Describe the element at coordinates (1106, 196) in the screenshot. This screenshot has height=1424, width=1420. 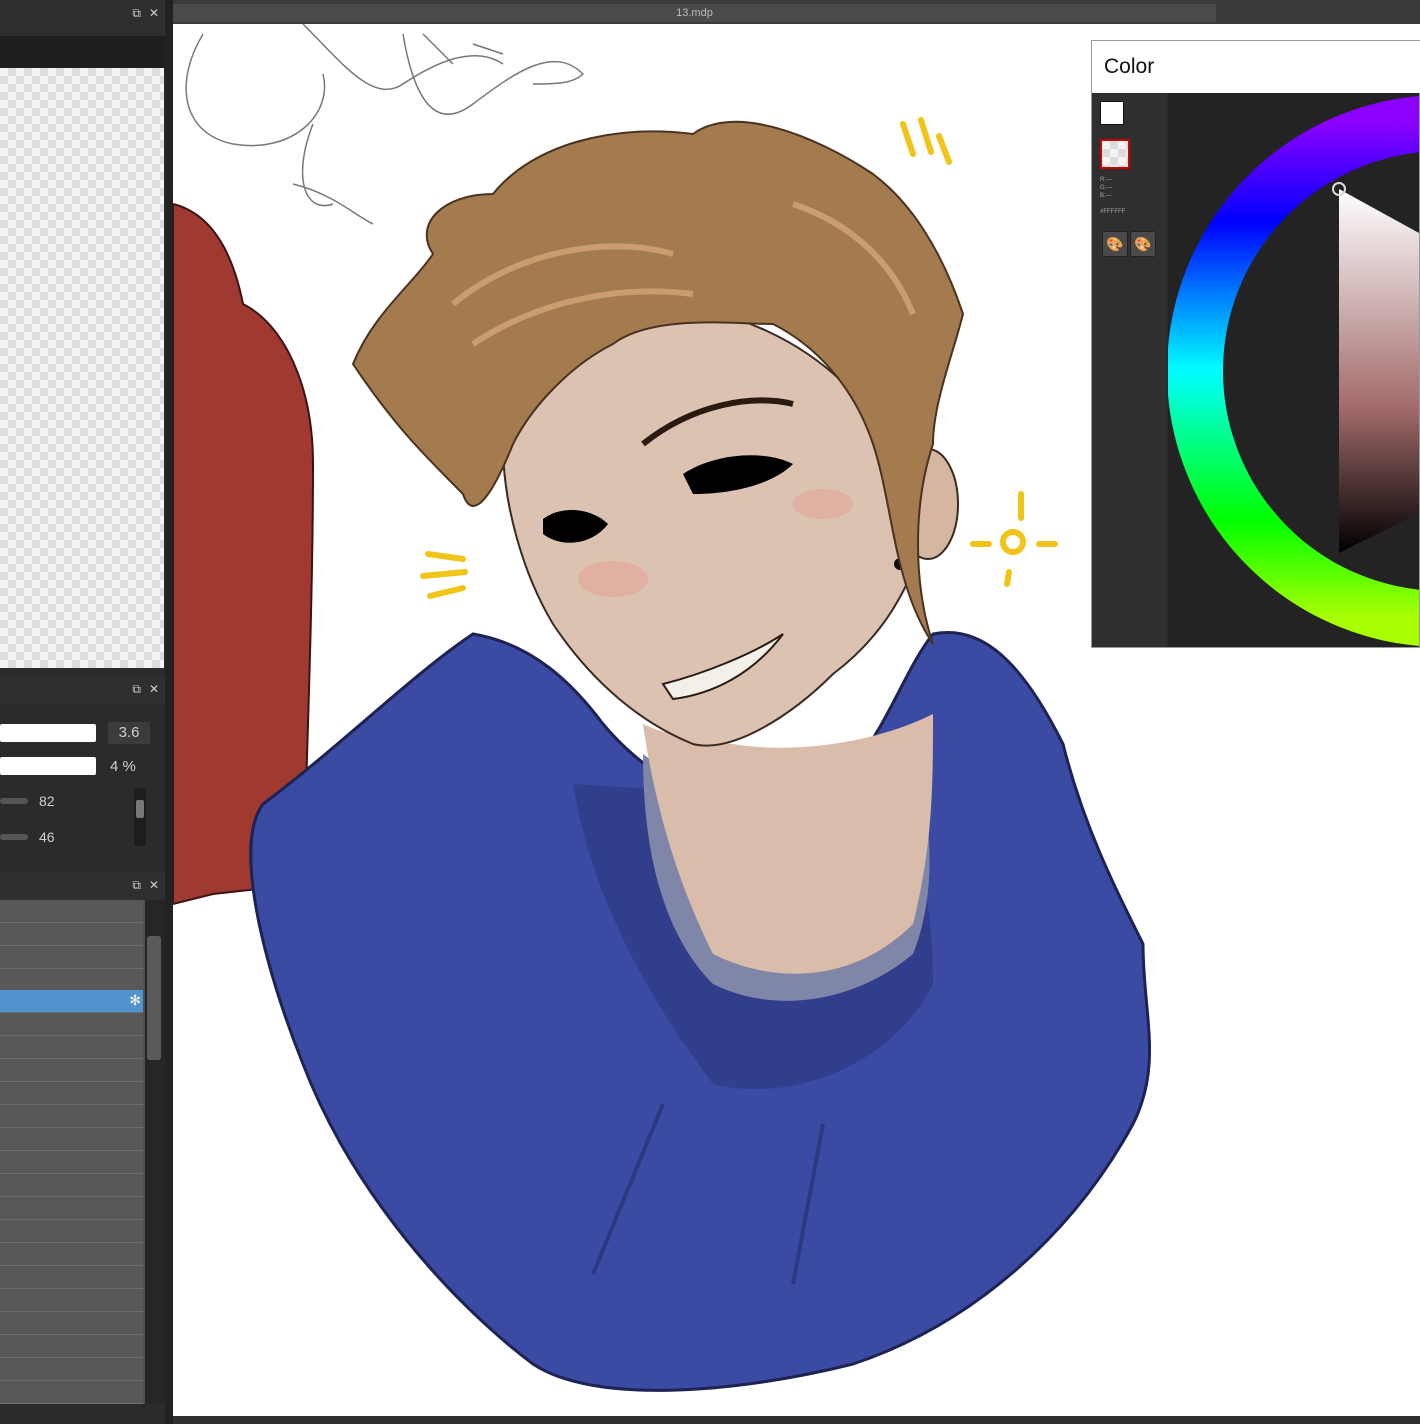
I see `rgb-b-readout: B:---` at that location.